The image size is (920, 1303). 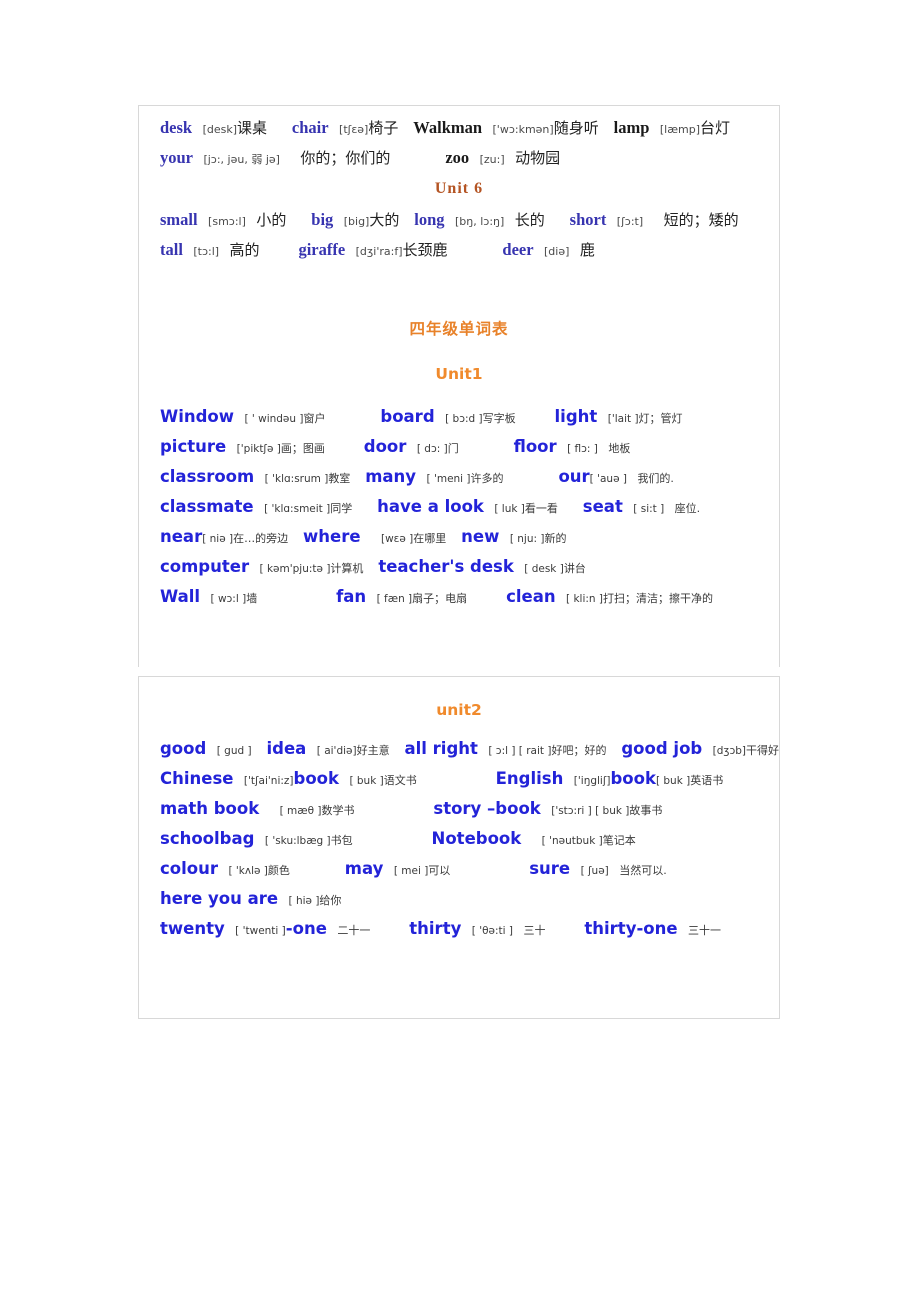 I want to click on word-meaning: 故事书, so click(x=646, y=810).